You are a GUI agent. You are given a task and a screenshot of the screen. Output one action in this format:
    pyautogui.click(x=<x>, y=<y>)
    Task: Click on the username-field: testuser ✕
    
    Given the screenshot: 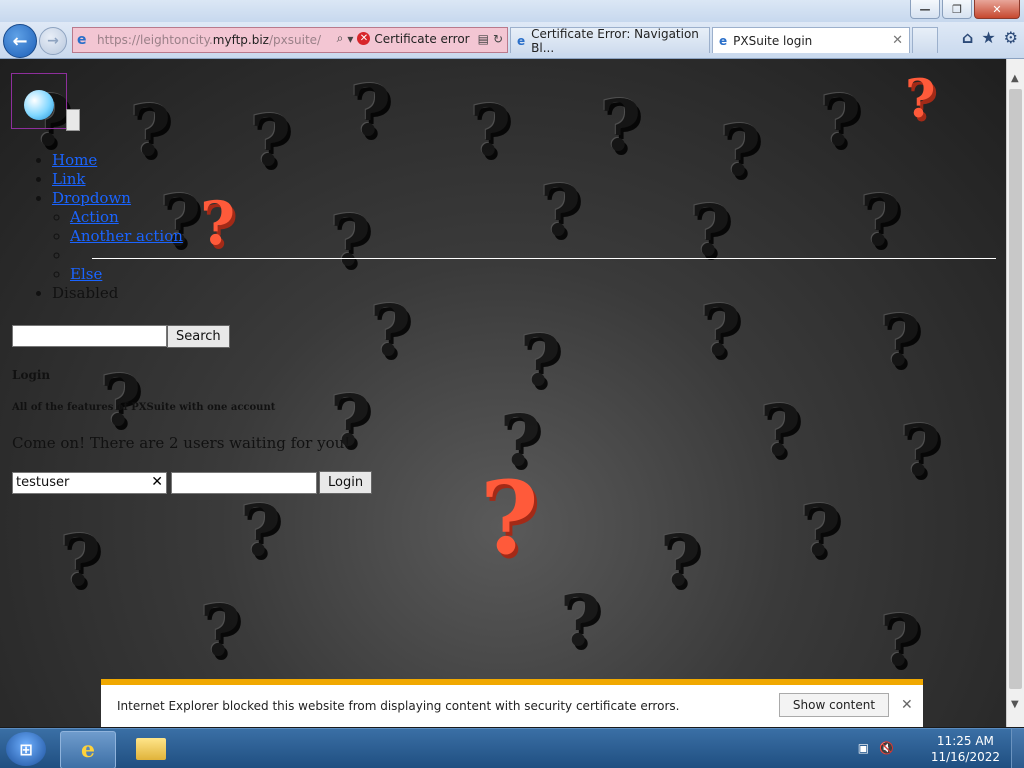 What is the action you would take?
    pyautogui.click(x=89, y=482)
    